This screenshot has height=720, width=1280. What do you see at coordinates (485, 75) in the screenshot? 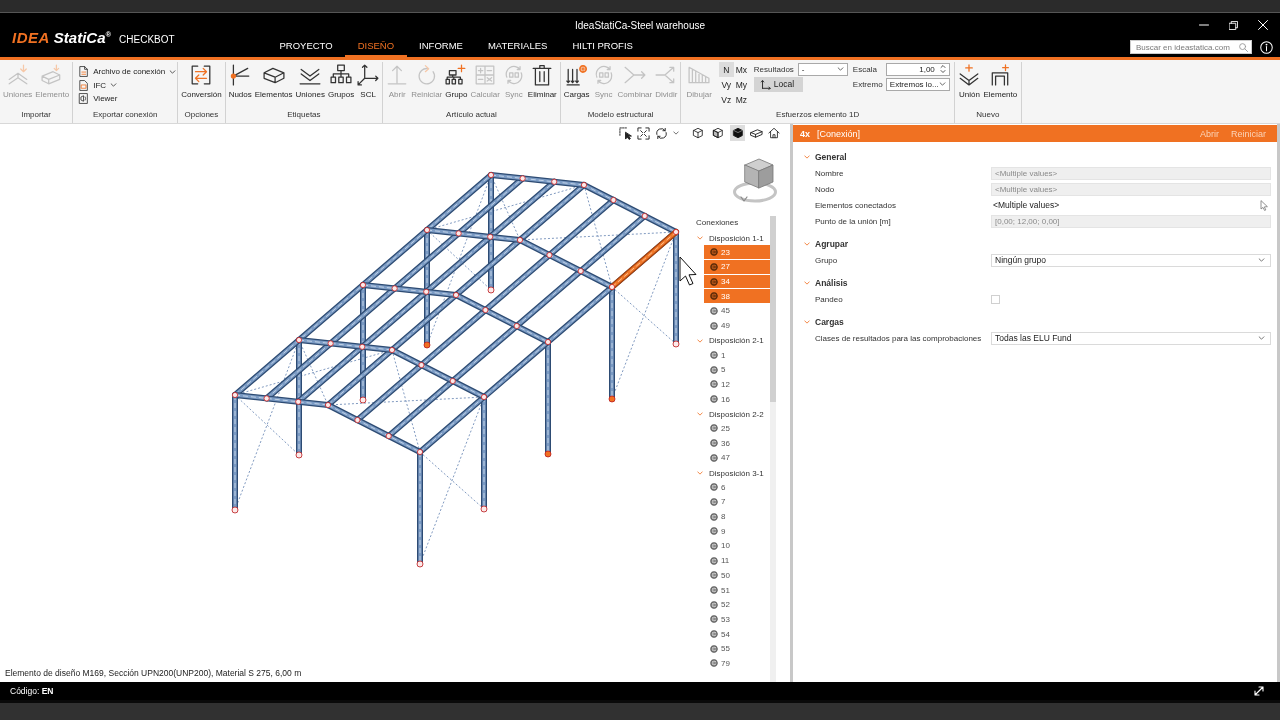
I see `calculator-icon` at bounding box center [485, 75].